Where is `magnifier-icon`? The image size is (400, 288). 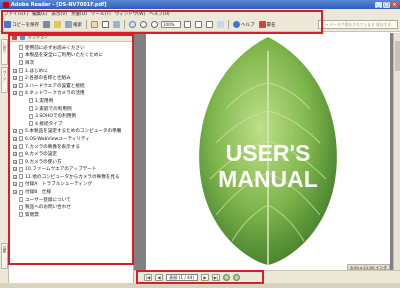
magnifier-icon is located at coordinates (132, 24).